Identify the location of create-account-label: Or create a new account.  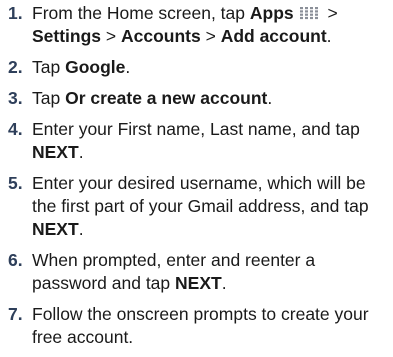
(166, 98).